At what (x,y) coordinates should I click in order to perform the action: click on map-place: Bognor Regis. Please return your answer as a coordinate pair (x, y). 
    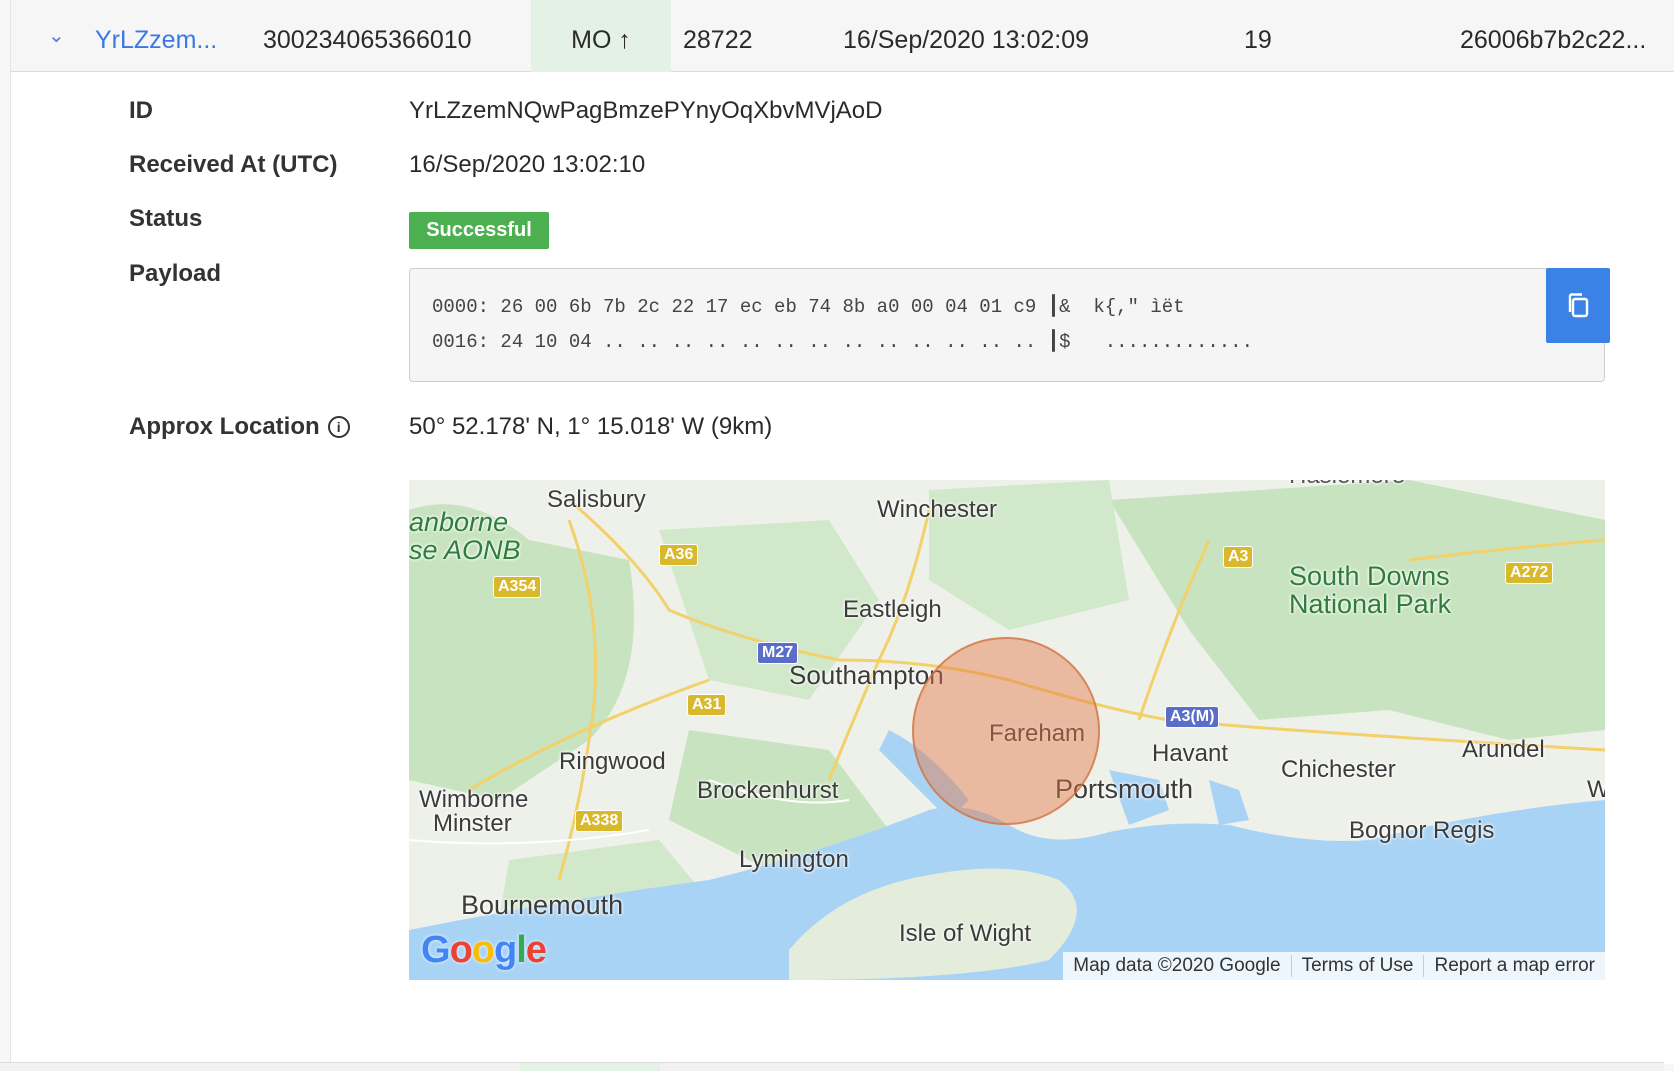
    Looking at the image, I should click on (1422, 830).